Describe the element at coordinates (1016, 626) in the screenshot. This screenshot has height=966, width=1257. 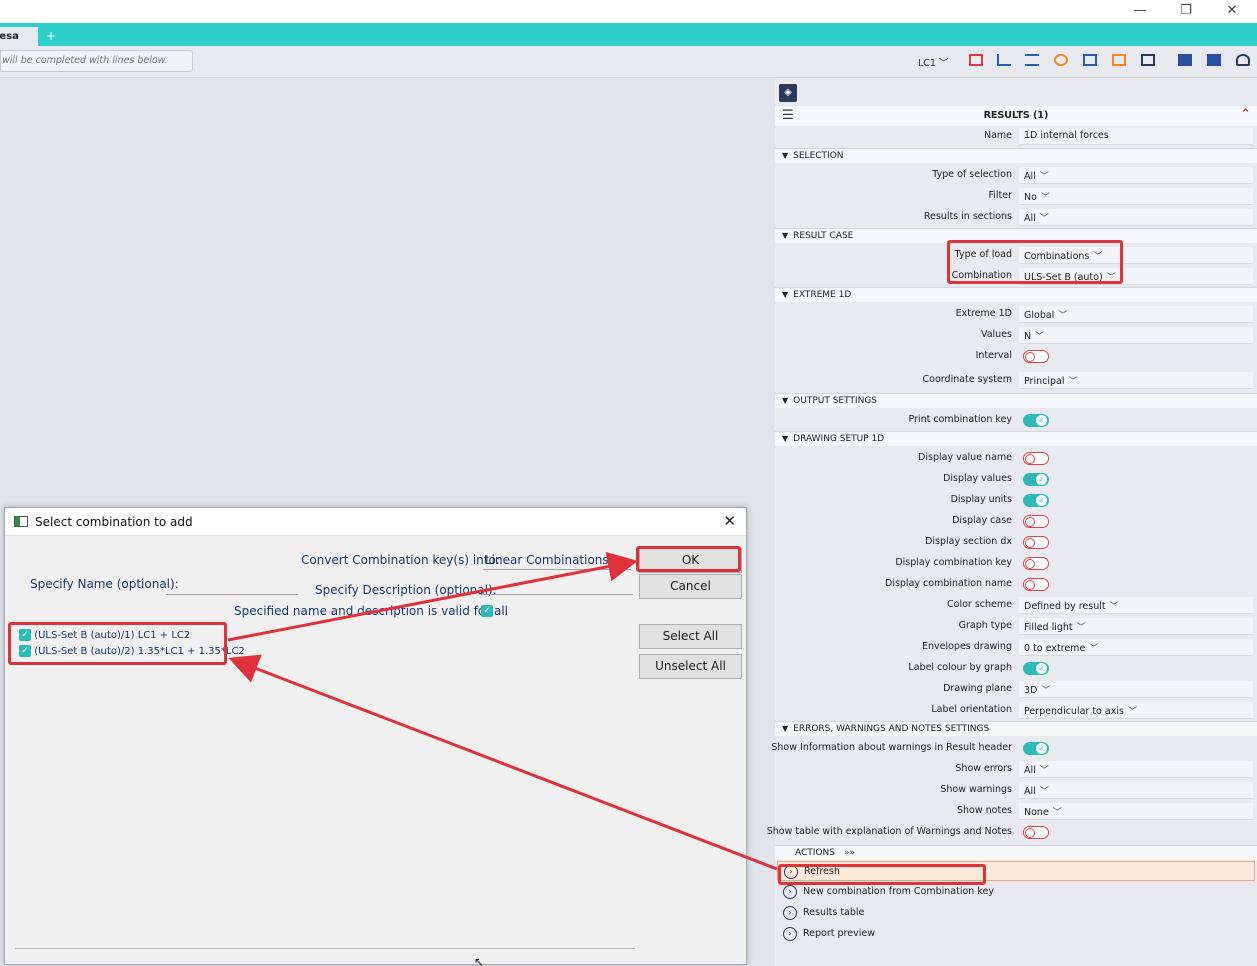
I see `property-row: Graph type Filled light ﹀` at that location.